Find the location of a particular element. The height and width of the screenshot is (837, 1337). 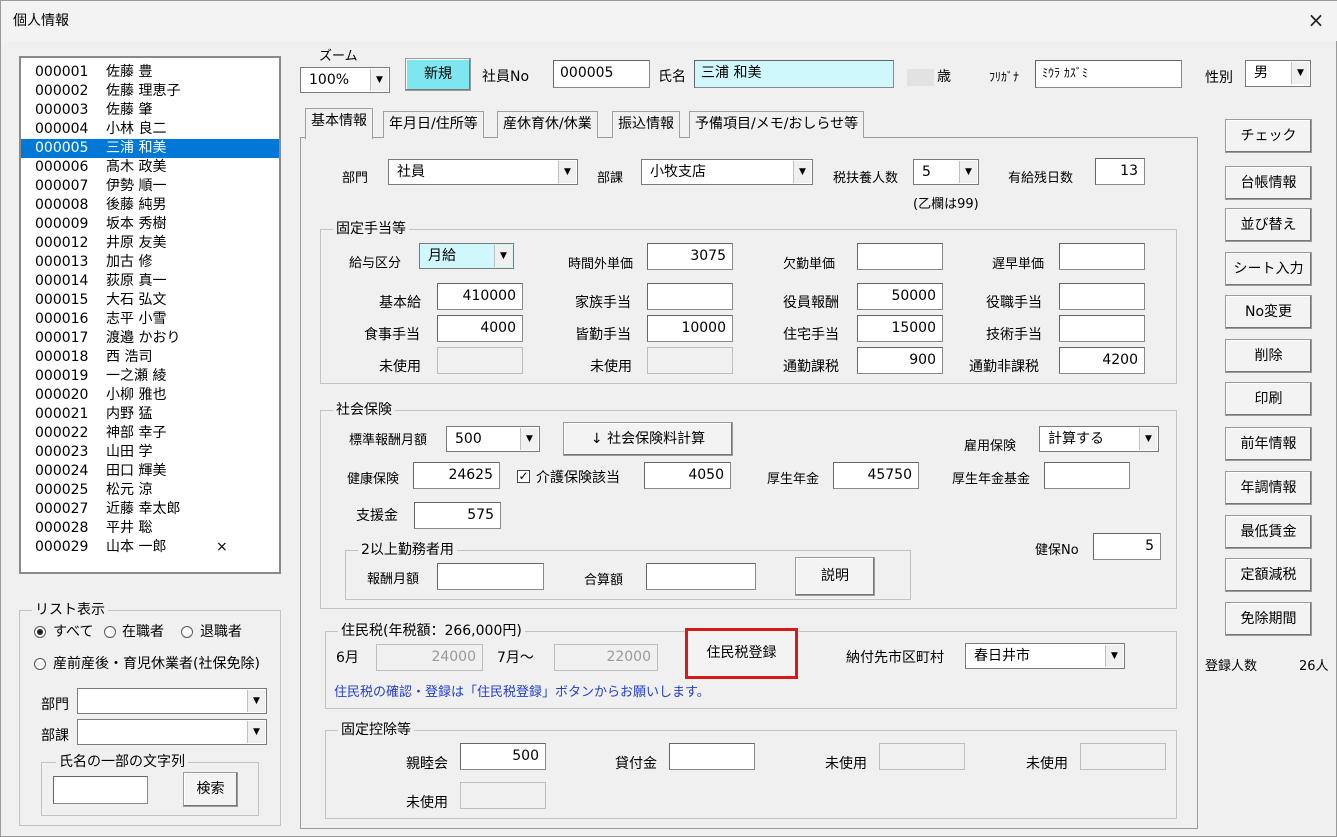

support-field: 575 is located at coordinates (457, 515).